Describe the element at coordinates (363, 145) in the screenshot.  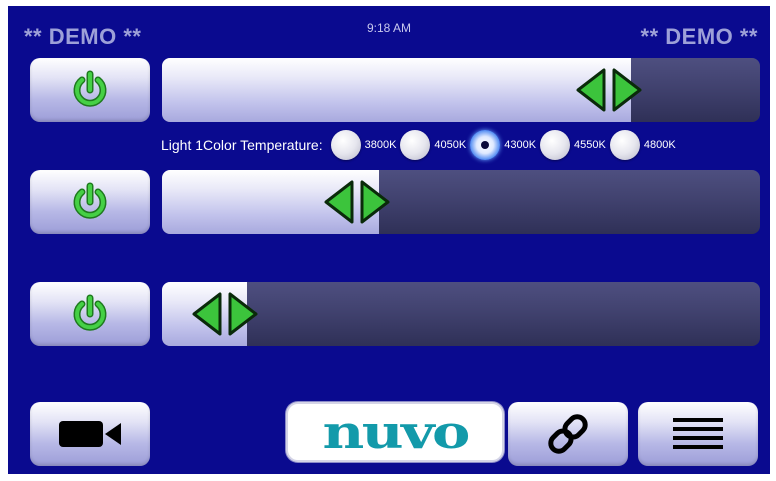
I see `ct-option-3800k: 3800K` at that location.